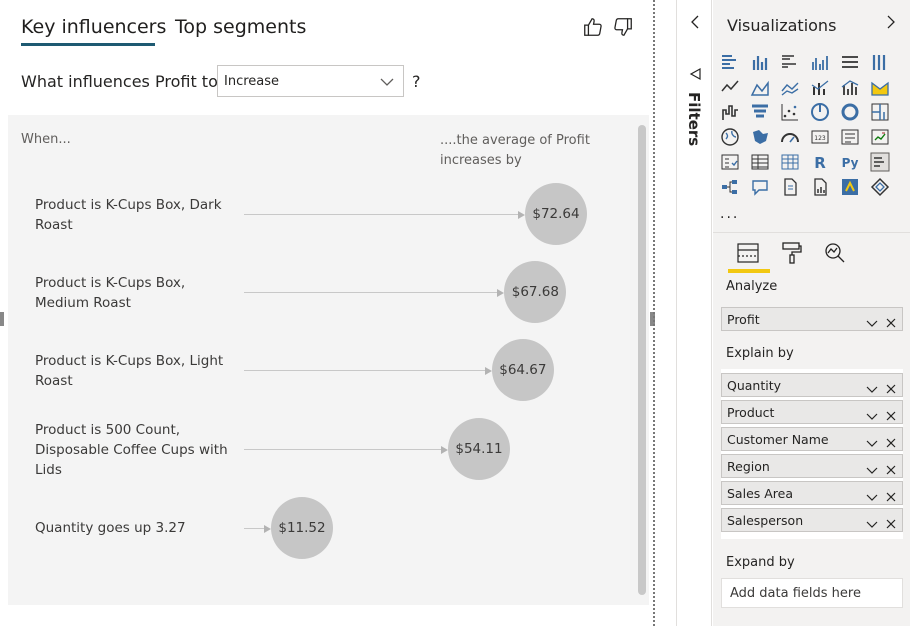 The height and width of the screenshot is (626, 910). I want to click on left-resize-handle, so click(2, 319).